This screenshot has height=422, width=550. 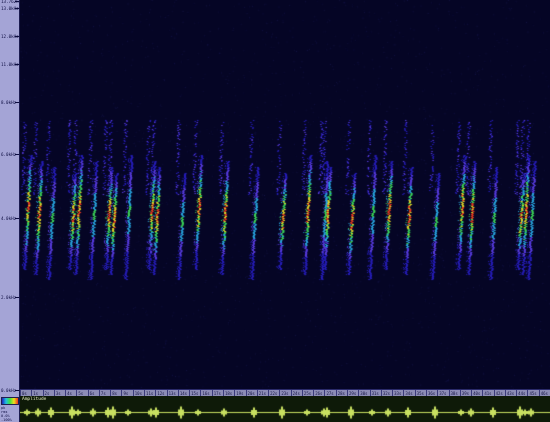 I want to click on freq-label: 4.0kHz, so click(x=9, y=218).